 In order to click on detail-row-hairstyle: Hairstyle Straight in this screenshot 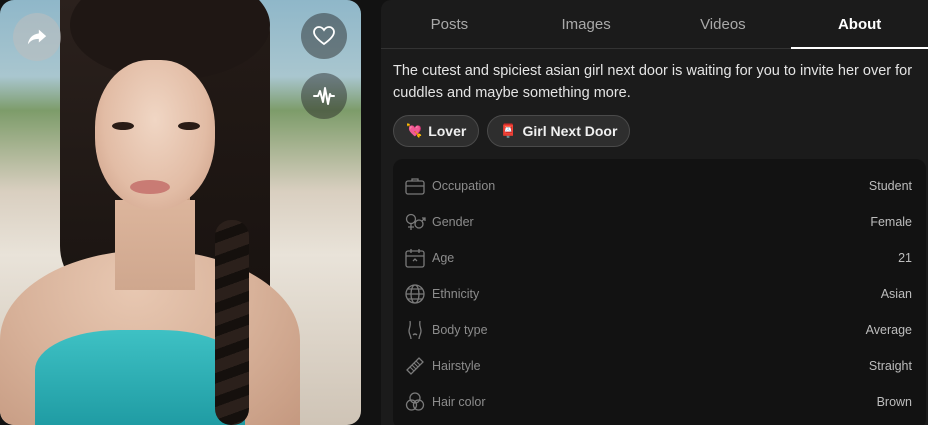, I will do `click(659, 366)`.